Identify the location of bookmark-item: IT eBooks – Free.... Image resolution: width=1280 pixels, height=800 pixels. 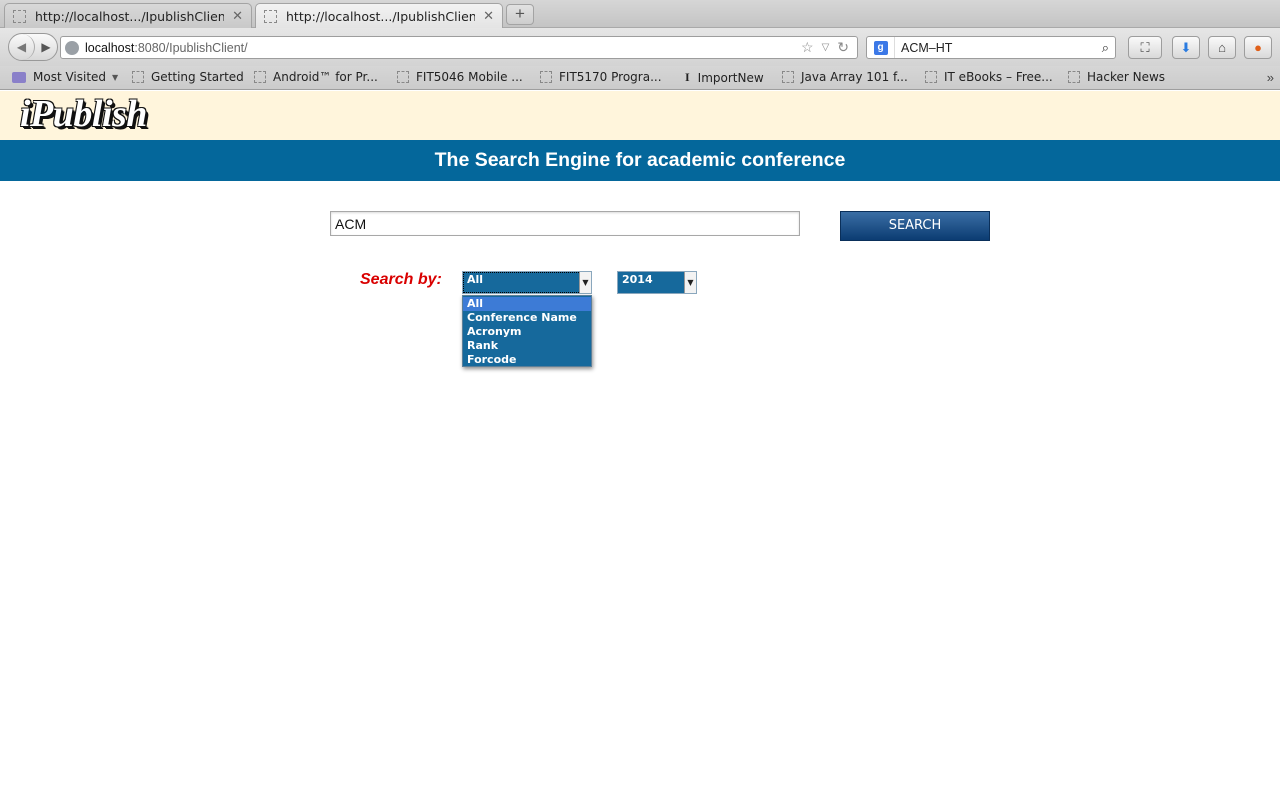
(989, 77).